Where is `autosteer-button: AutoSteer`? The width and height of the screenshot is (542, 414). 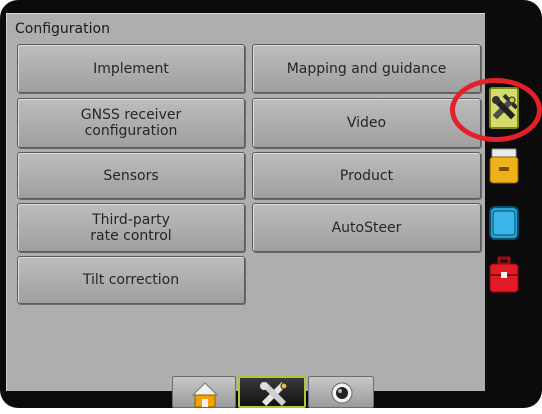
autosteer-button: AutoSteer is located at coordinates (366, 227).